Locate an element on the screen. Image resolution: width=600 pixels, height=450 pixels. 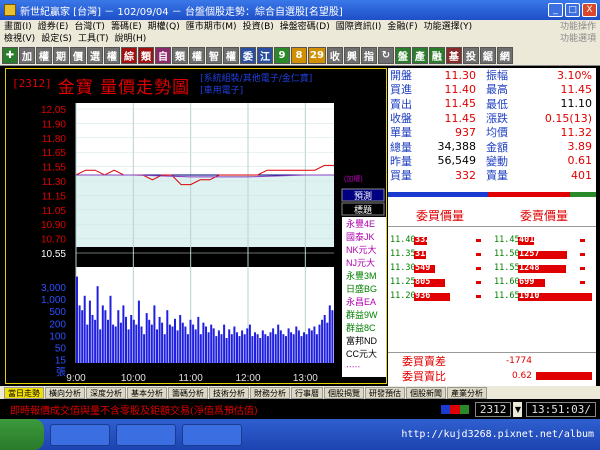
toolbar-button: 期 is located at coordinates (61, 55).